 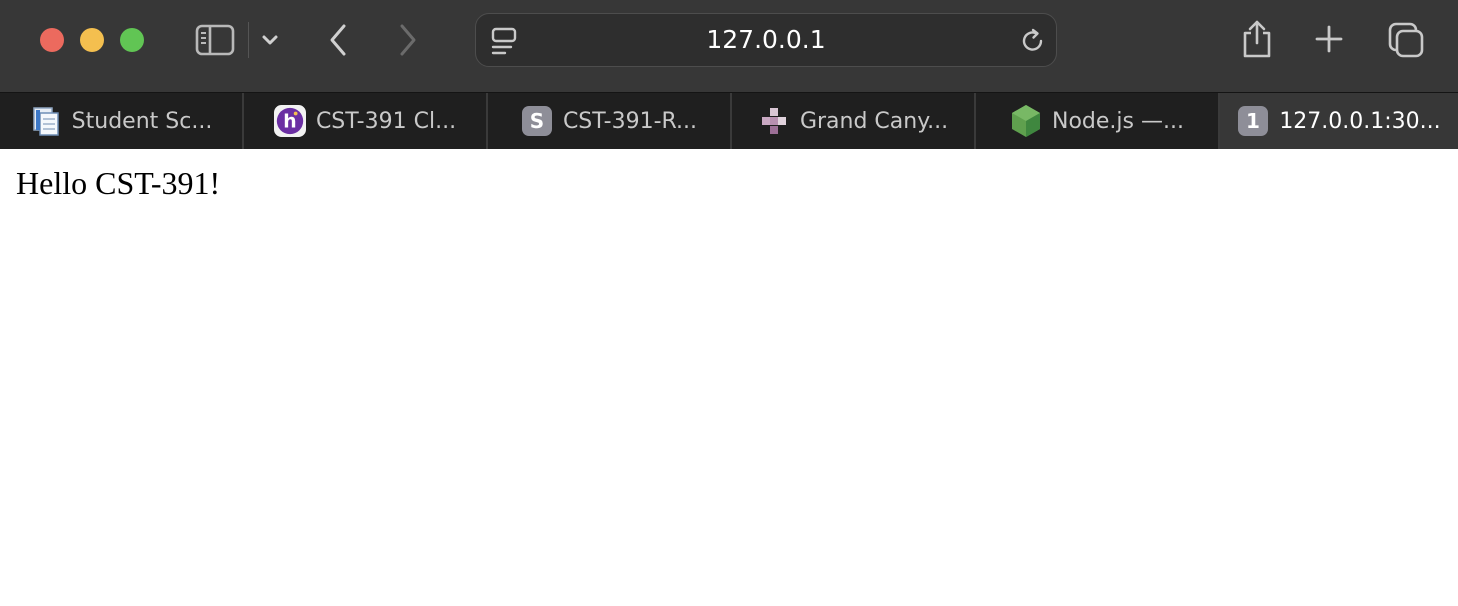 I want to click on chevron-down-icon, so click(x=270, y=40).